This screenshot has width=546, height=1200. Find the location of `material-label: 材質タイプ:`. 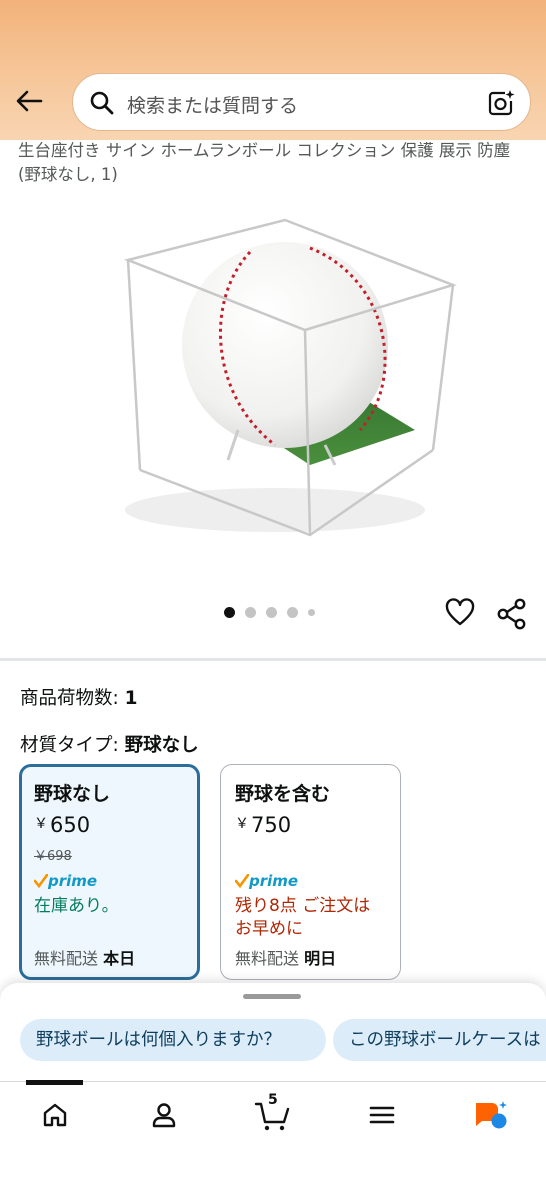

material-label: 材質タイプ: is located at coordinates (72, 745).